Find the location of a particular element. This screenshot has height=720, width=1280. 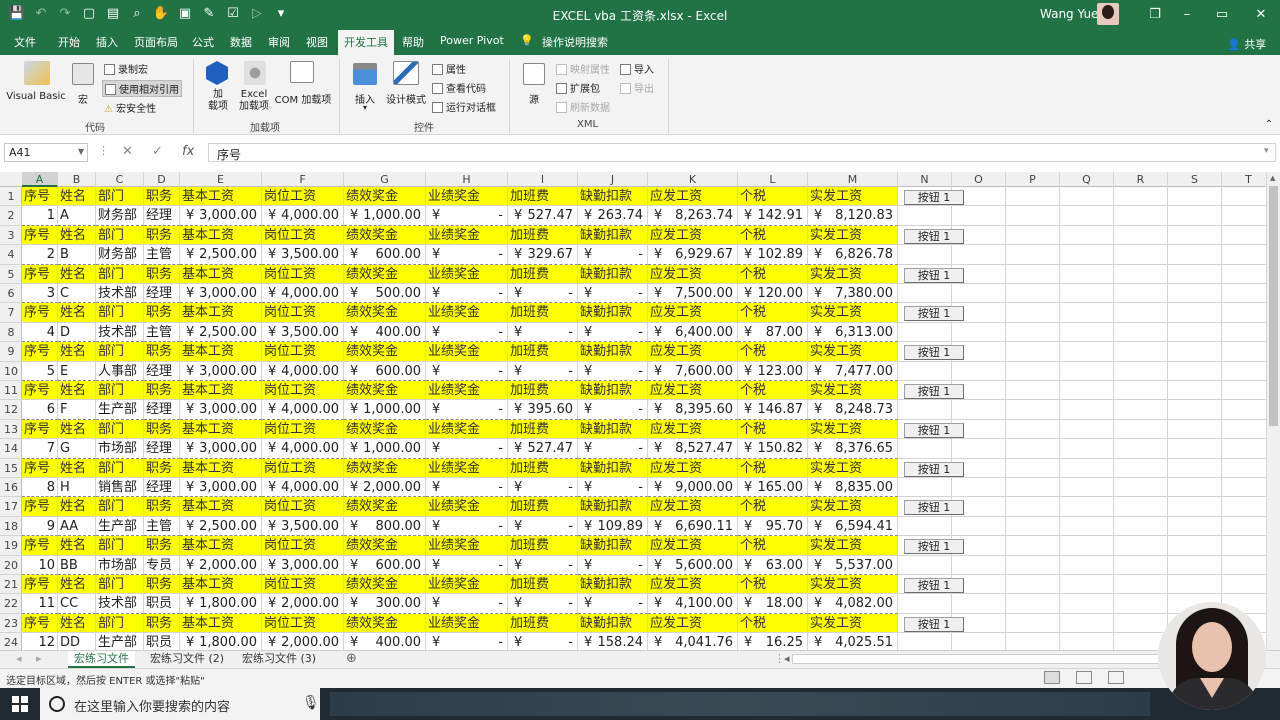

data-cell: 财务部 is located at coordinates (120, 255).